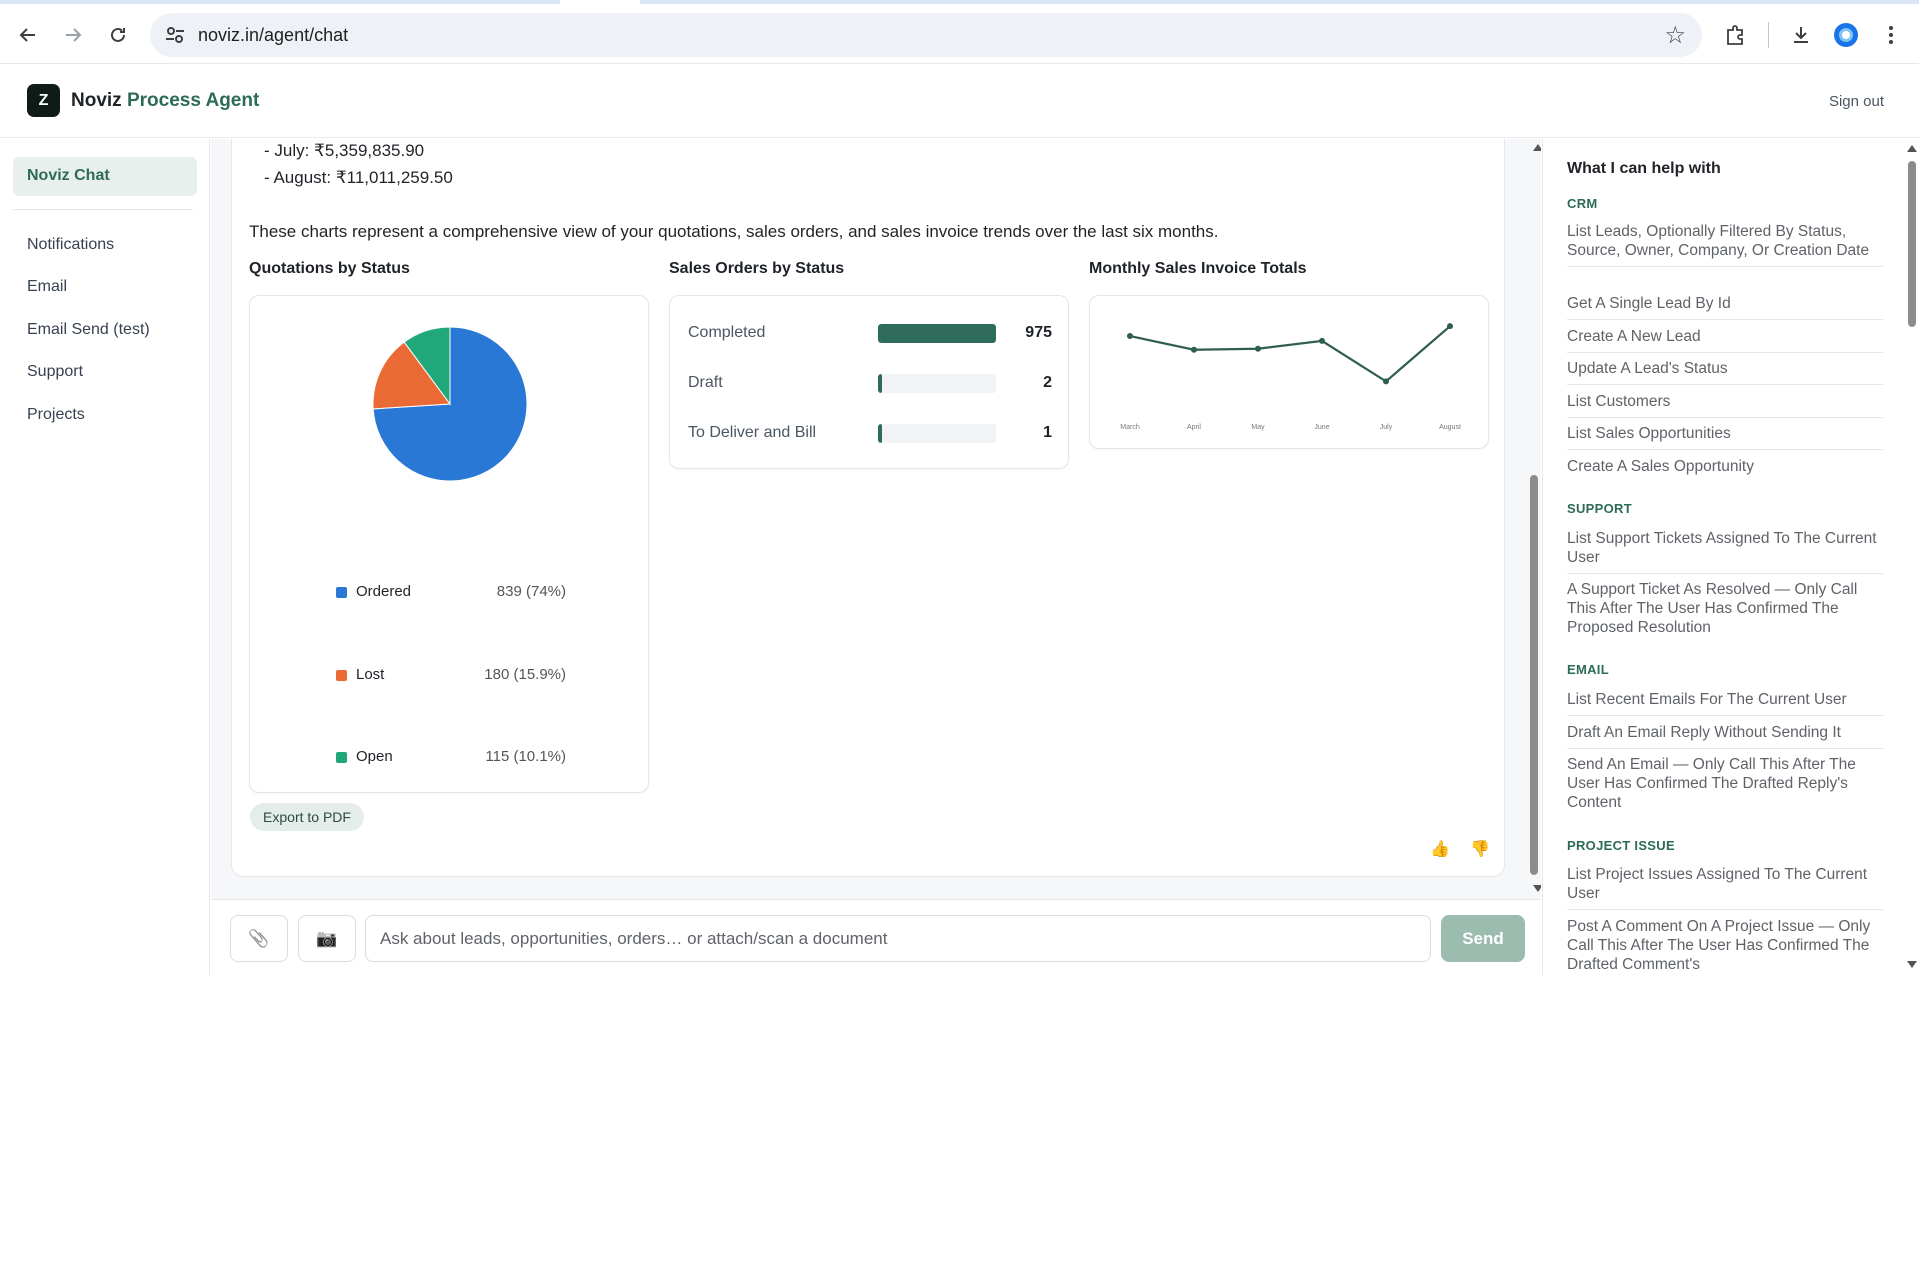 The height and width of the screenshot is (1280, 1919). What do you see at coordinates (1258, 427) in the screenshot?
I see `x-tick-label: May` at bounding box center [1258, 427].